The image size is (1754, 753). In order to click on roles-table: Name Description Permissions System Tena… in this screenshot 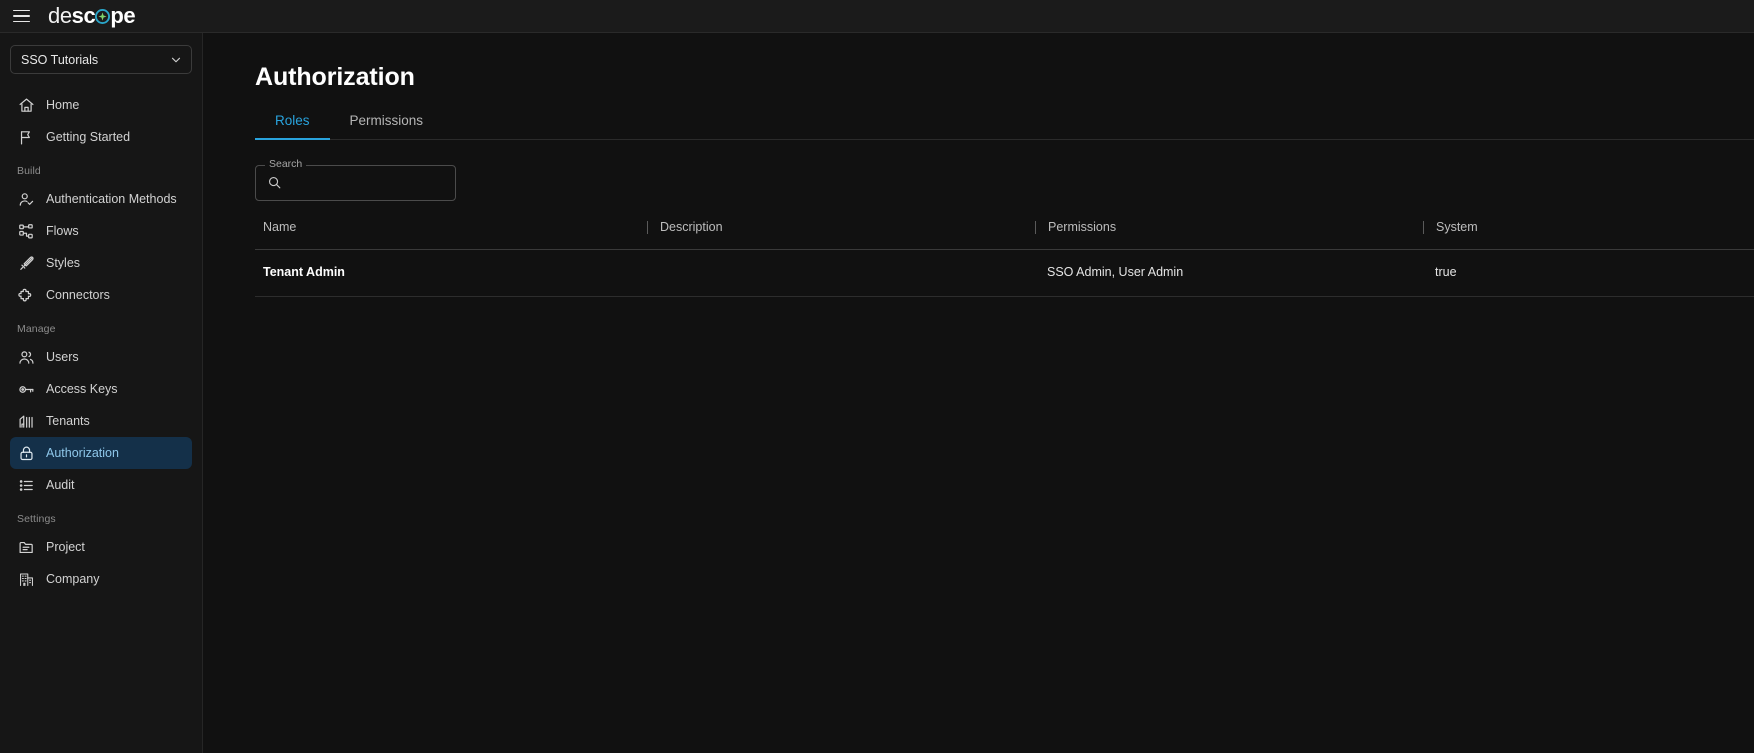, I will do `click(1004, 259)`.